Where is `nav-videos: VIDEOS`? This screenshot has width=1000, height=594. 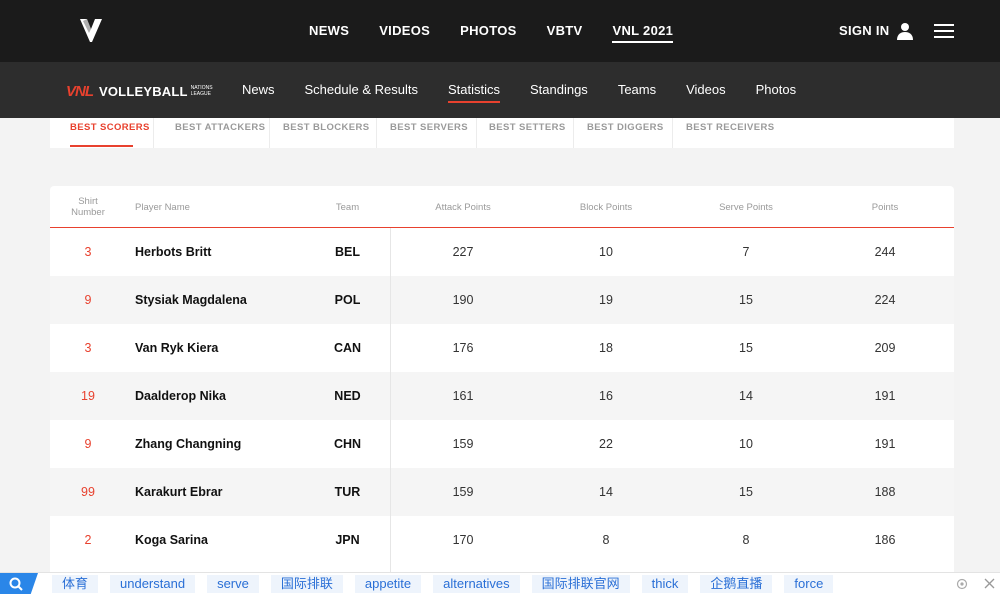 nav-videos: VIDEOS is located at coordinates (404, 31).